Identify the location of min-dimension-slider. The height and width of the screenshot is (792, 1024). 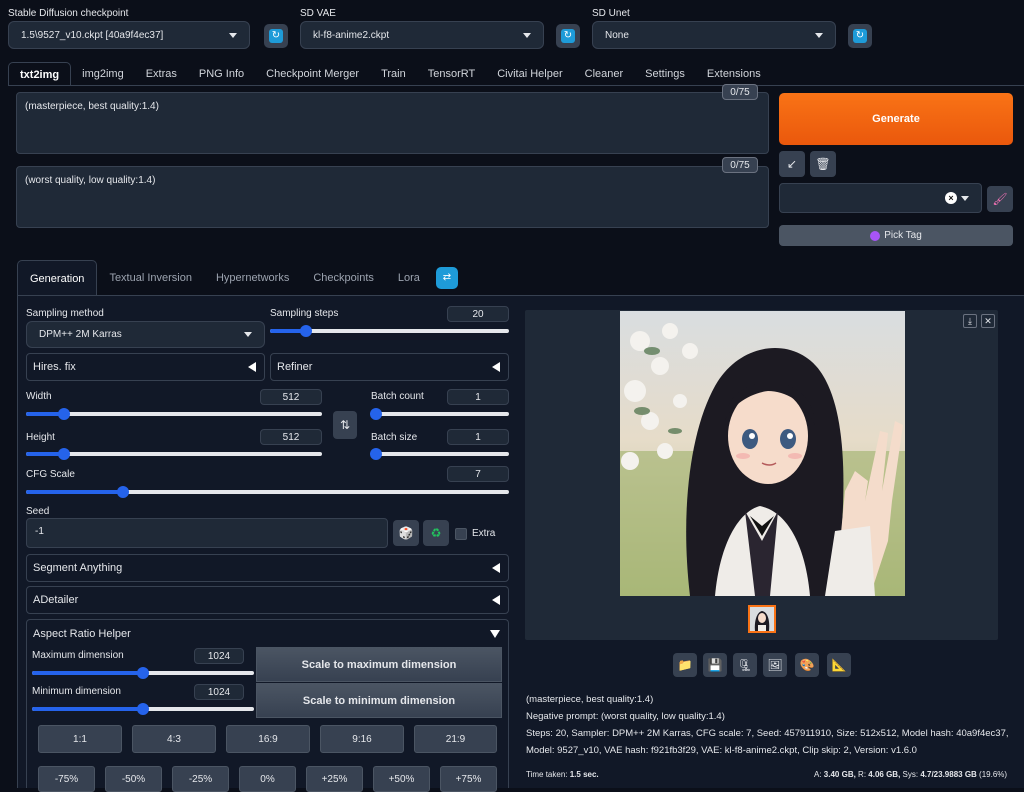
(143, 709).